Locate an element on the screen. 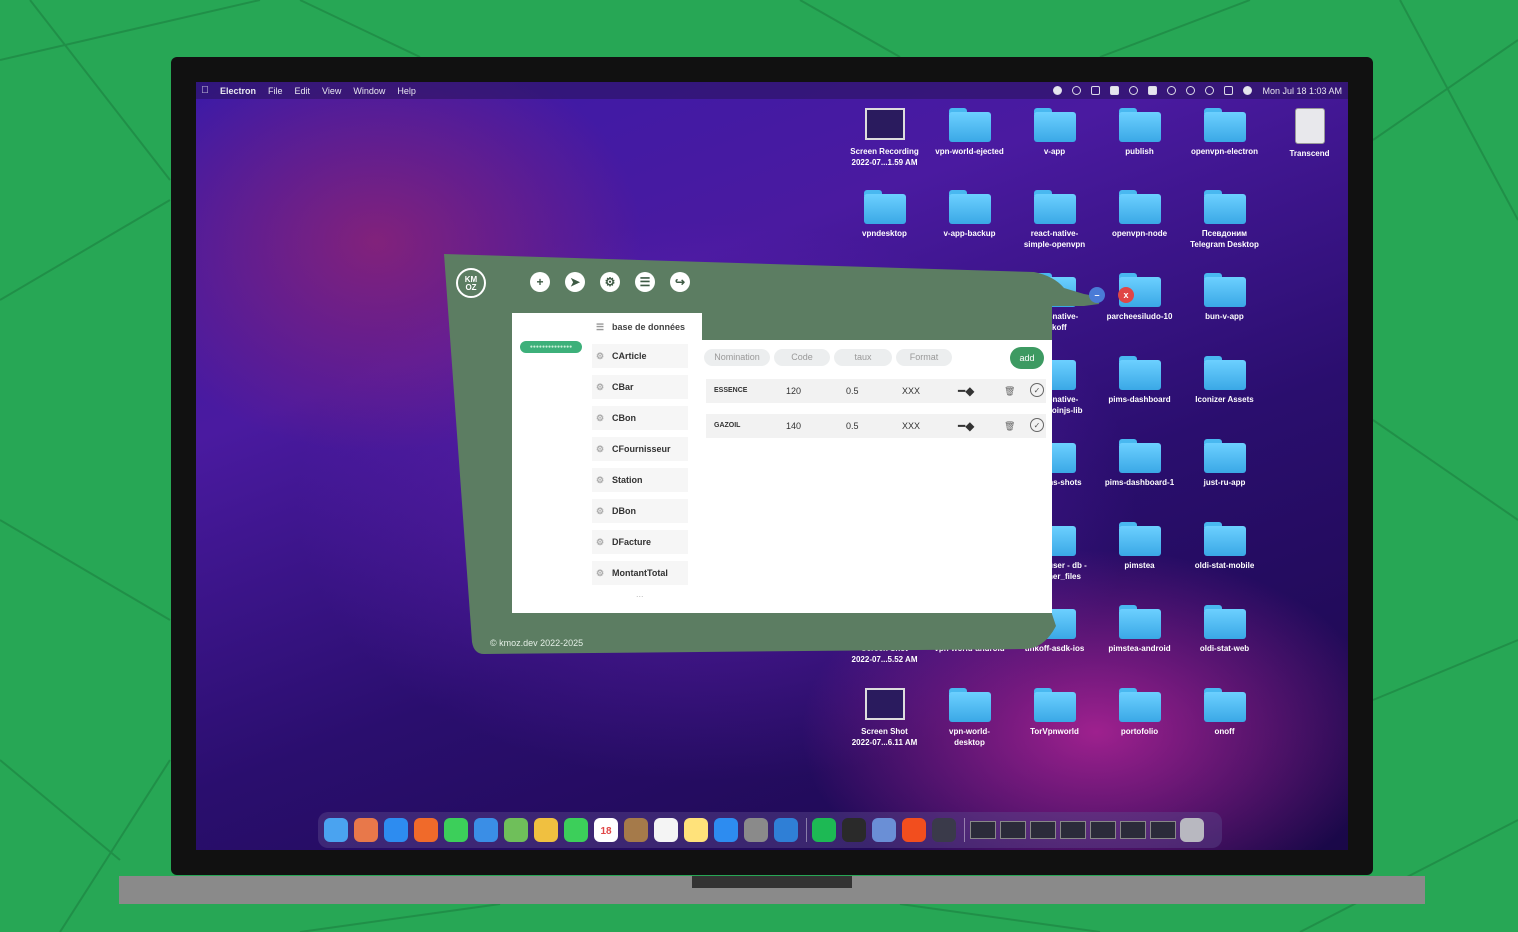 The width and height of the screenshot is (1518, 932). menubar-clock: Mon Jul 18 1:03 AM is located at coordinates (1302, 91).